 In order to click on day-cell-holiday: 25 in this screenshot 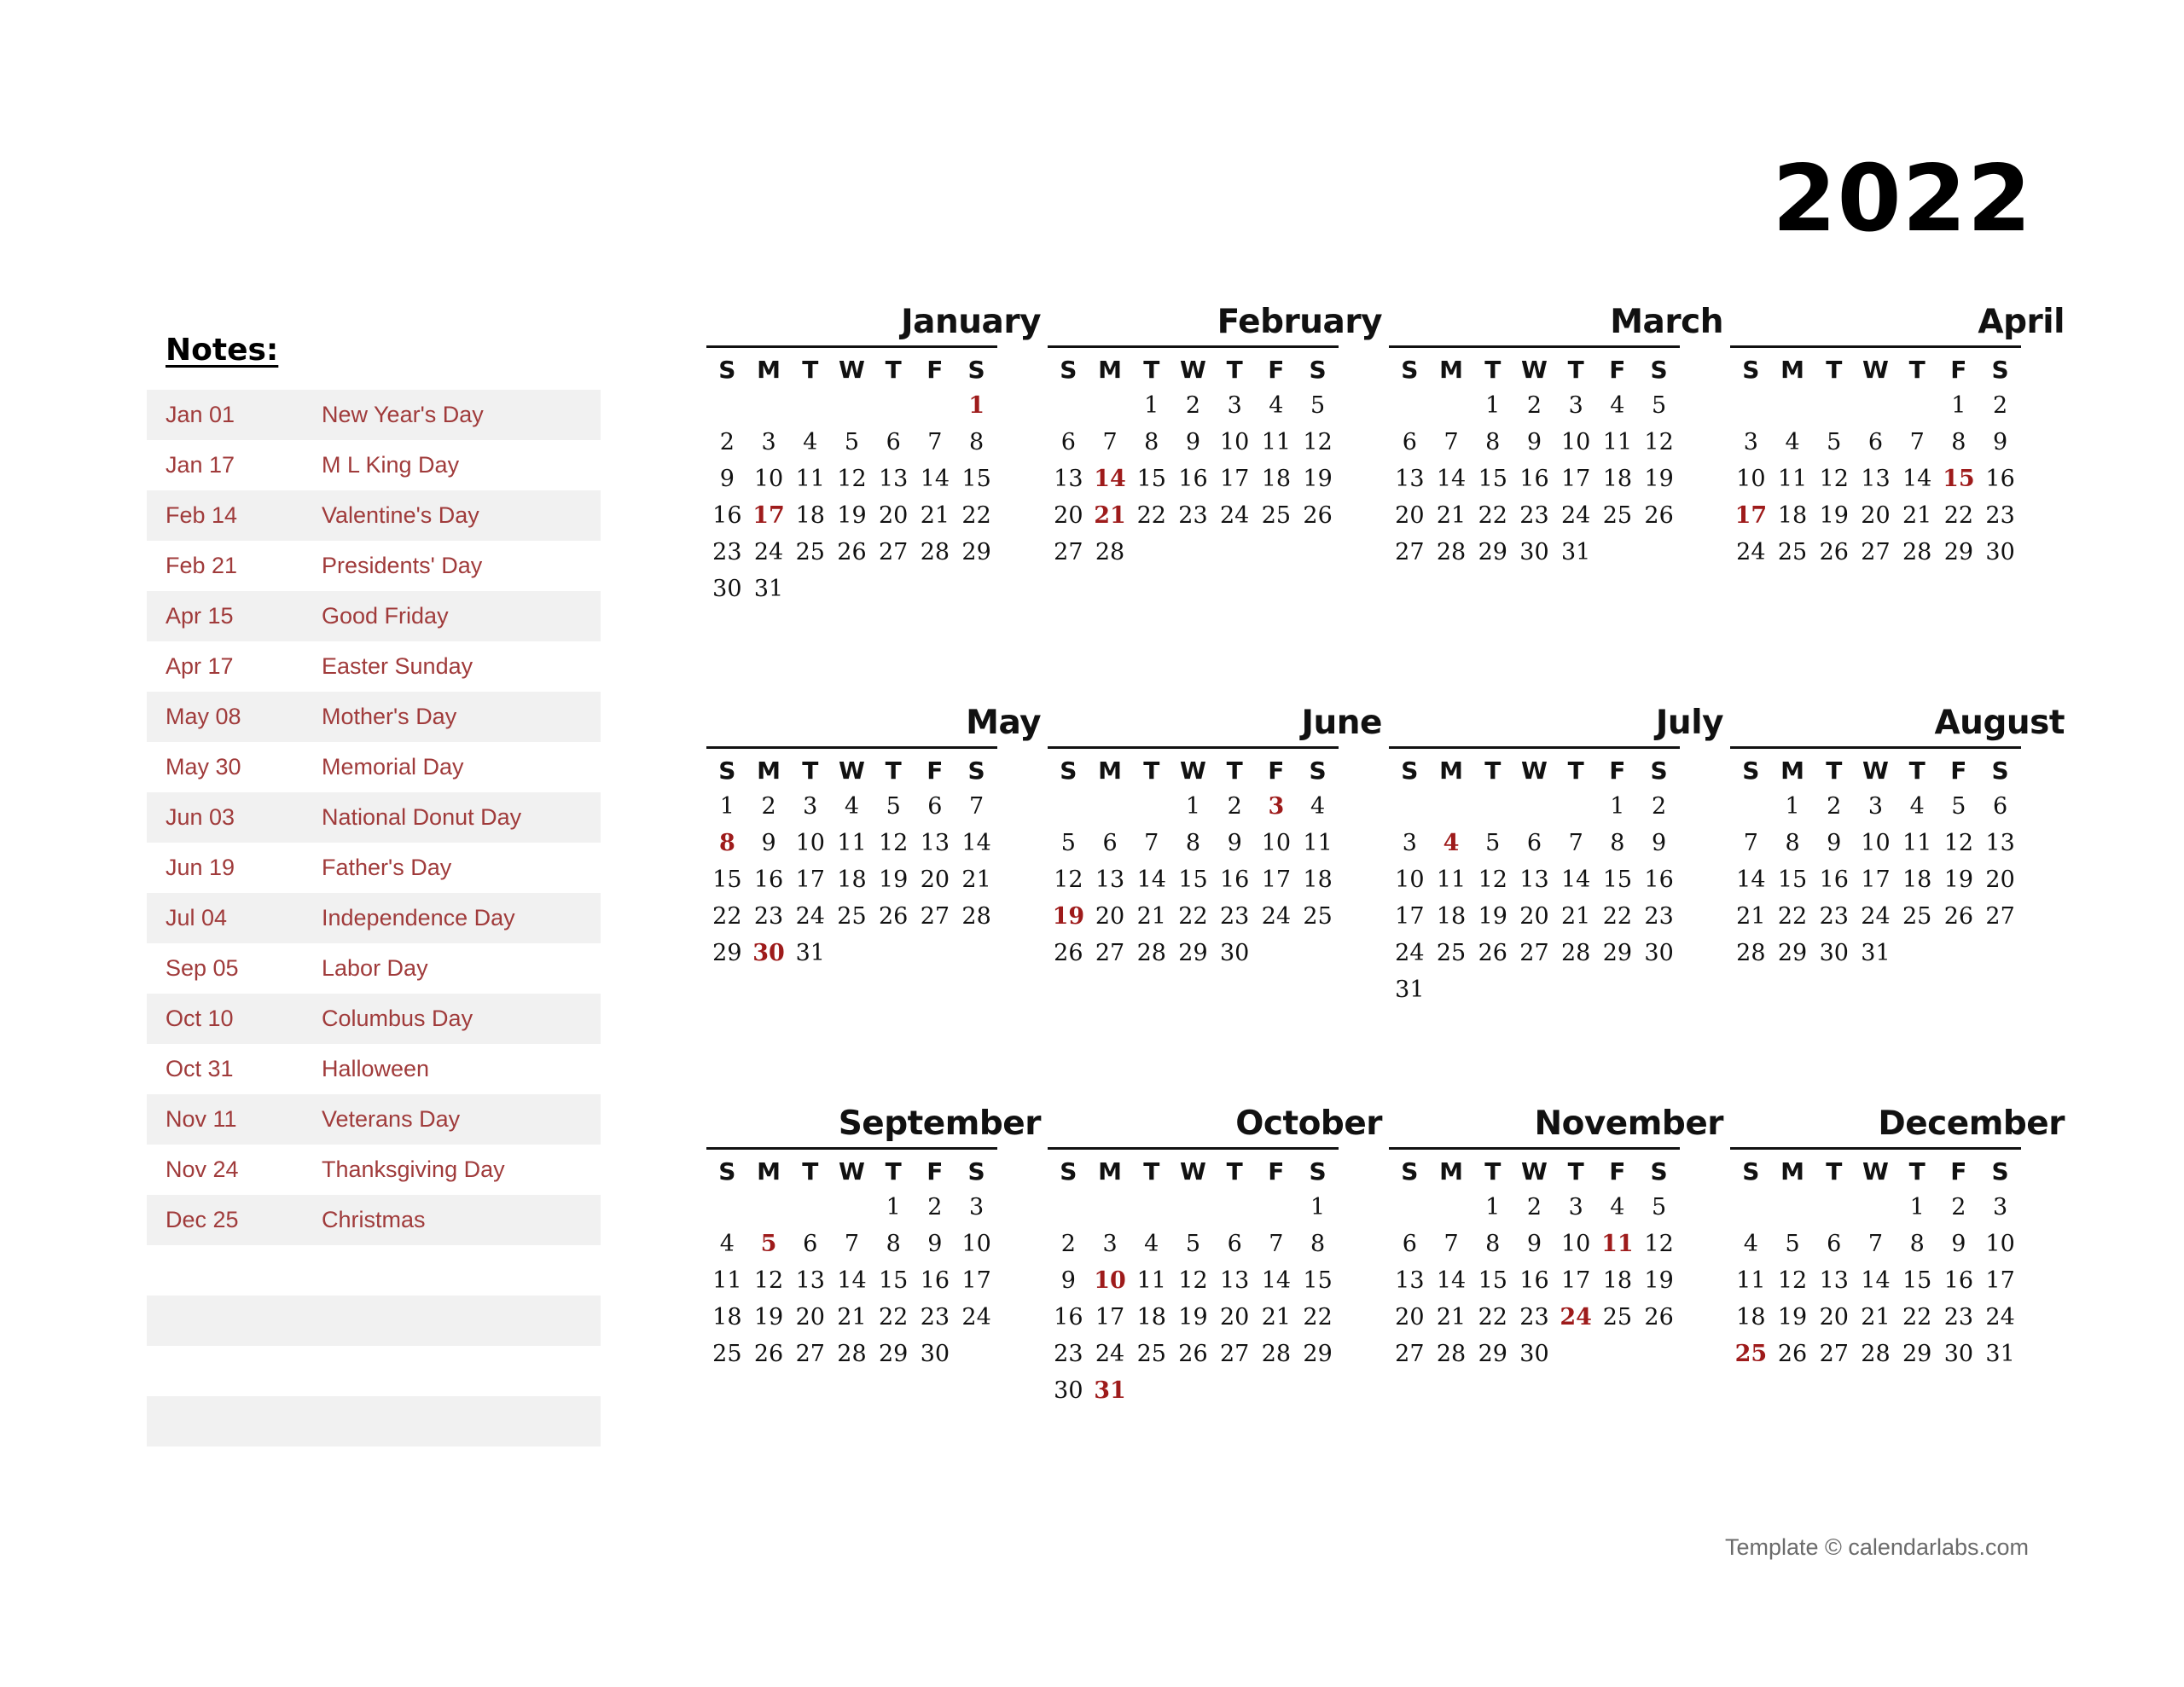, I will do `click(1751, 1354)`.